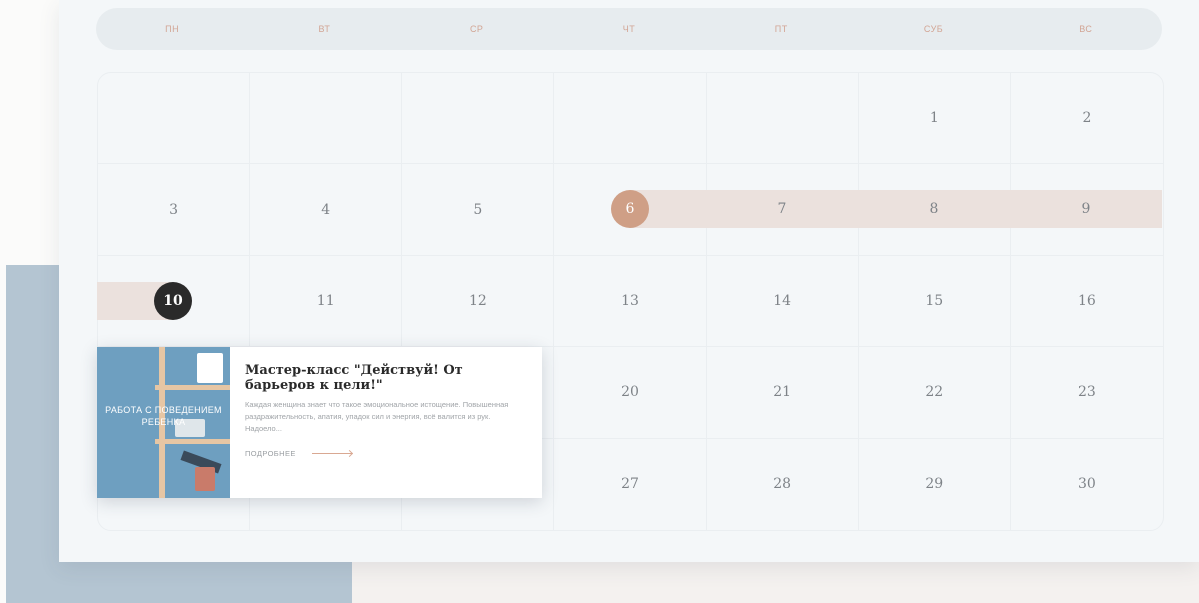 This screenshot has height=603, width=1199. What do you see at coordinates (331, 453) in the screenshot?
I see `arrow-right-icon` at bounding box center [331, 453].